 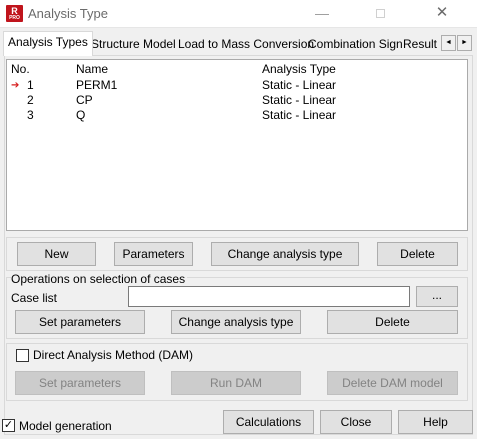 I want to click on model-generation-checkbox: ✓, so click(x=8, y=425).